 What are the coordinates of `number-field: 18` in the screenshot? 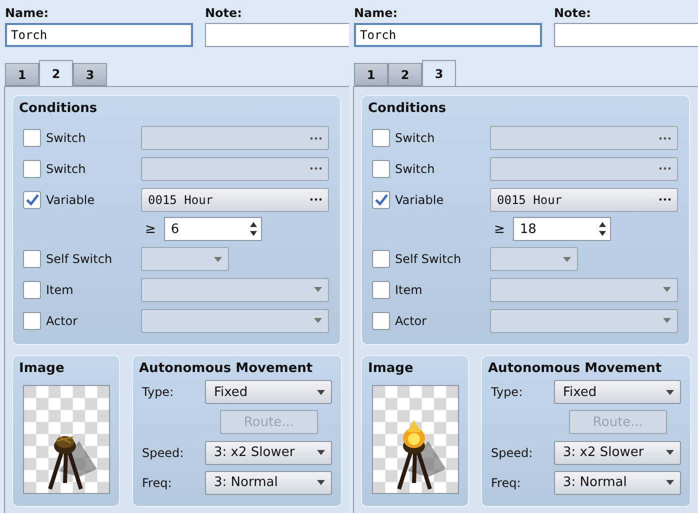 It's located at (561, 229).